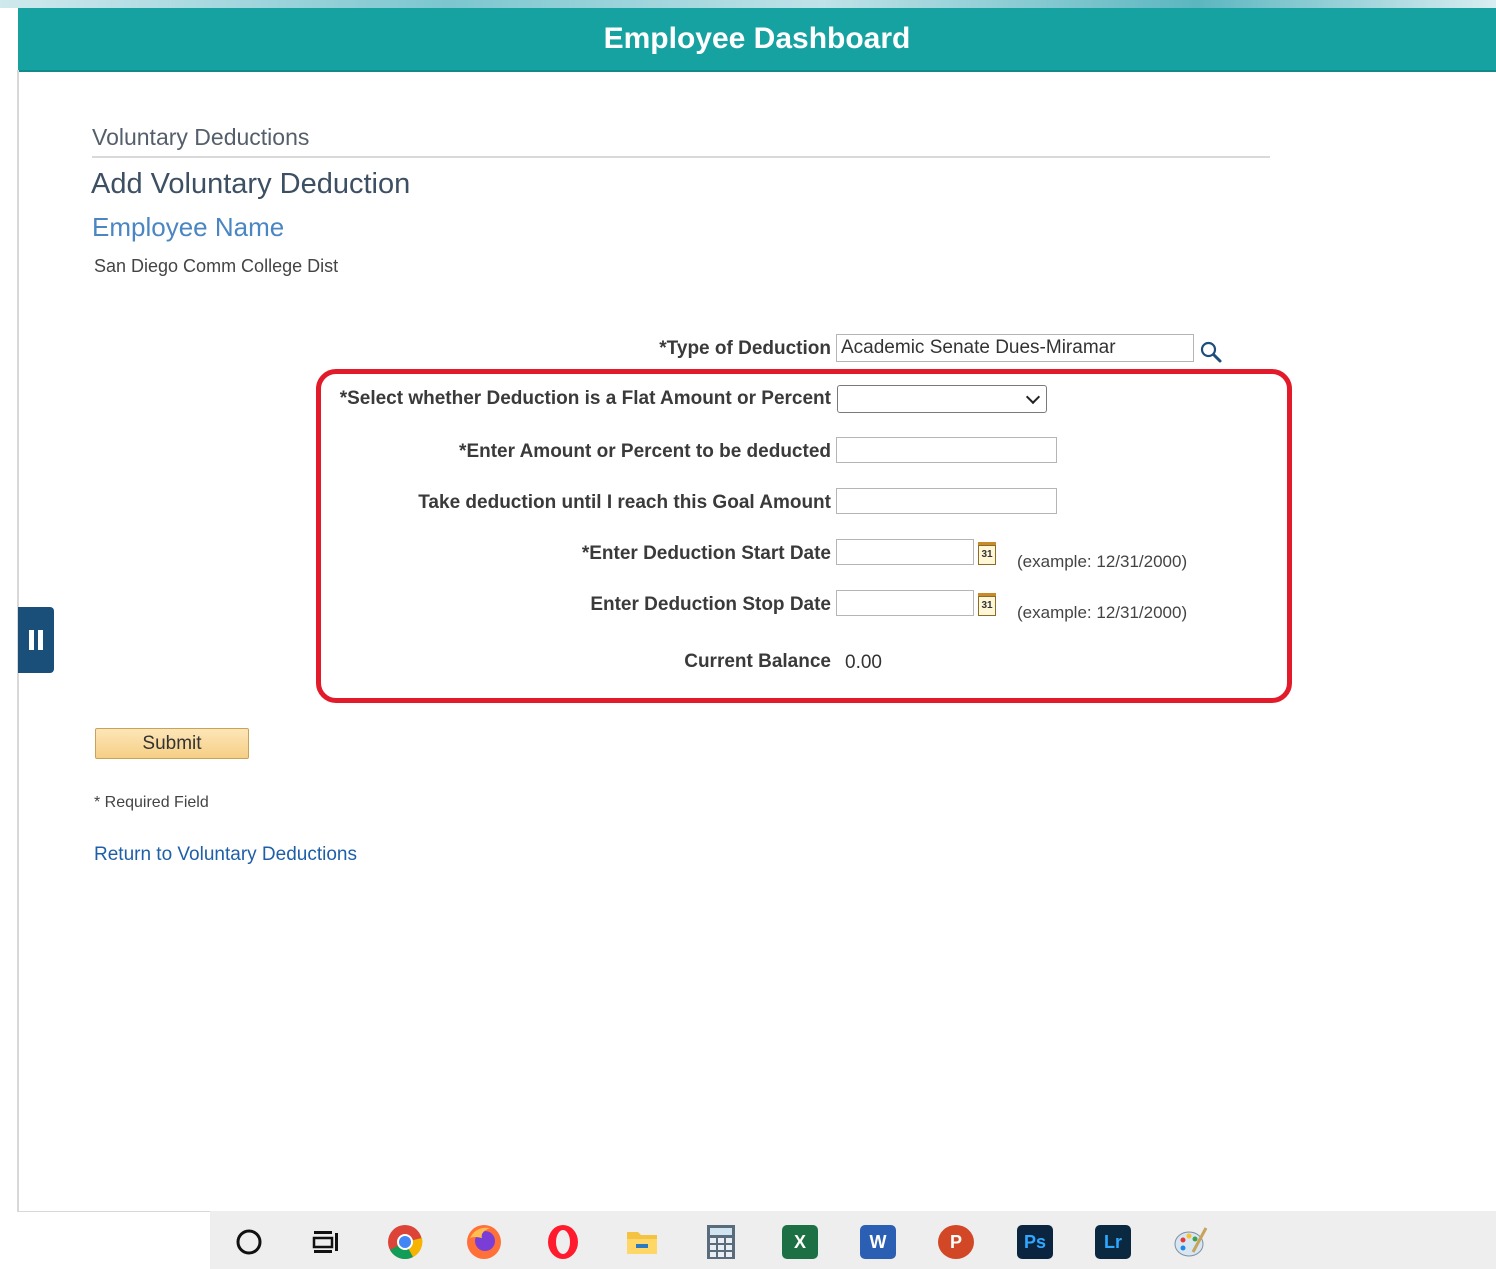 The image size is (1496, 1269). I want to click on breadcrumb: Voluntary Deductions, so click(201, 137).